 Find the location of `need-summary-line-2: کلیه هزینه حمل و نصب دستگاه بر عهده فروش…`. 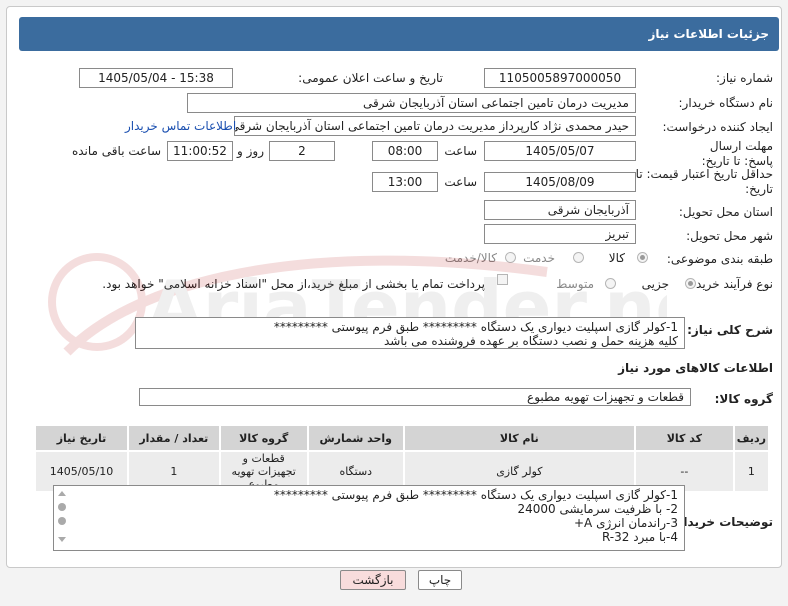

need-summary-line-2: کلیه هزینه حمل و نصب دستگاه بر عهده فروش… is located at coordinates (530, 341).